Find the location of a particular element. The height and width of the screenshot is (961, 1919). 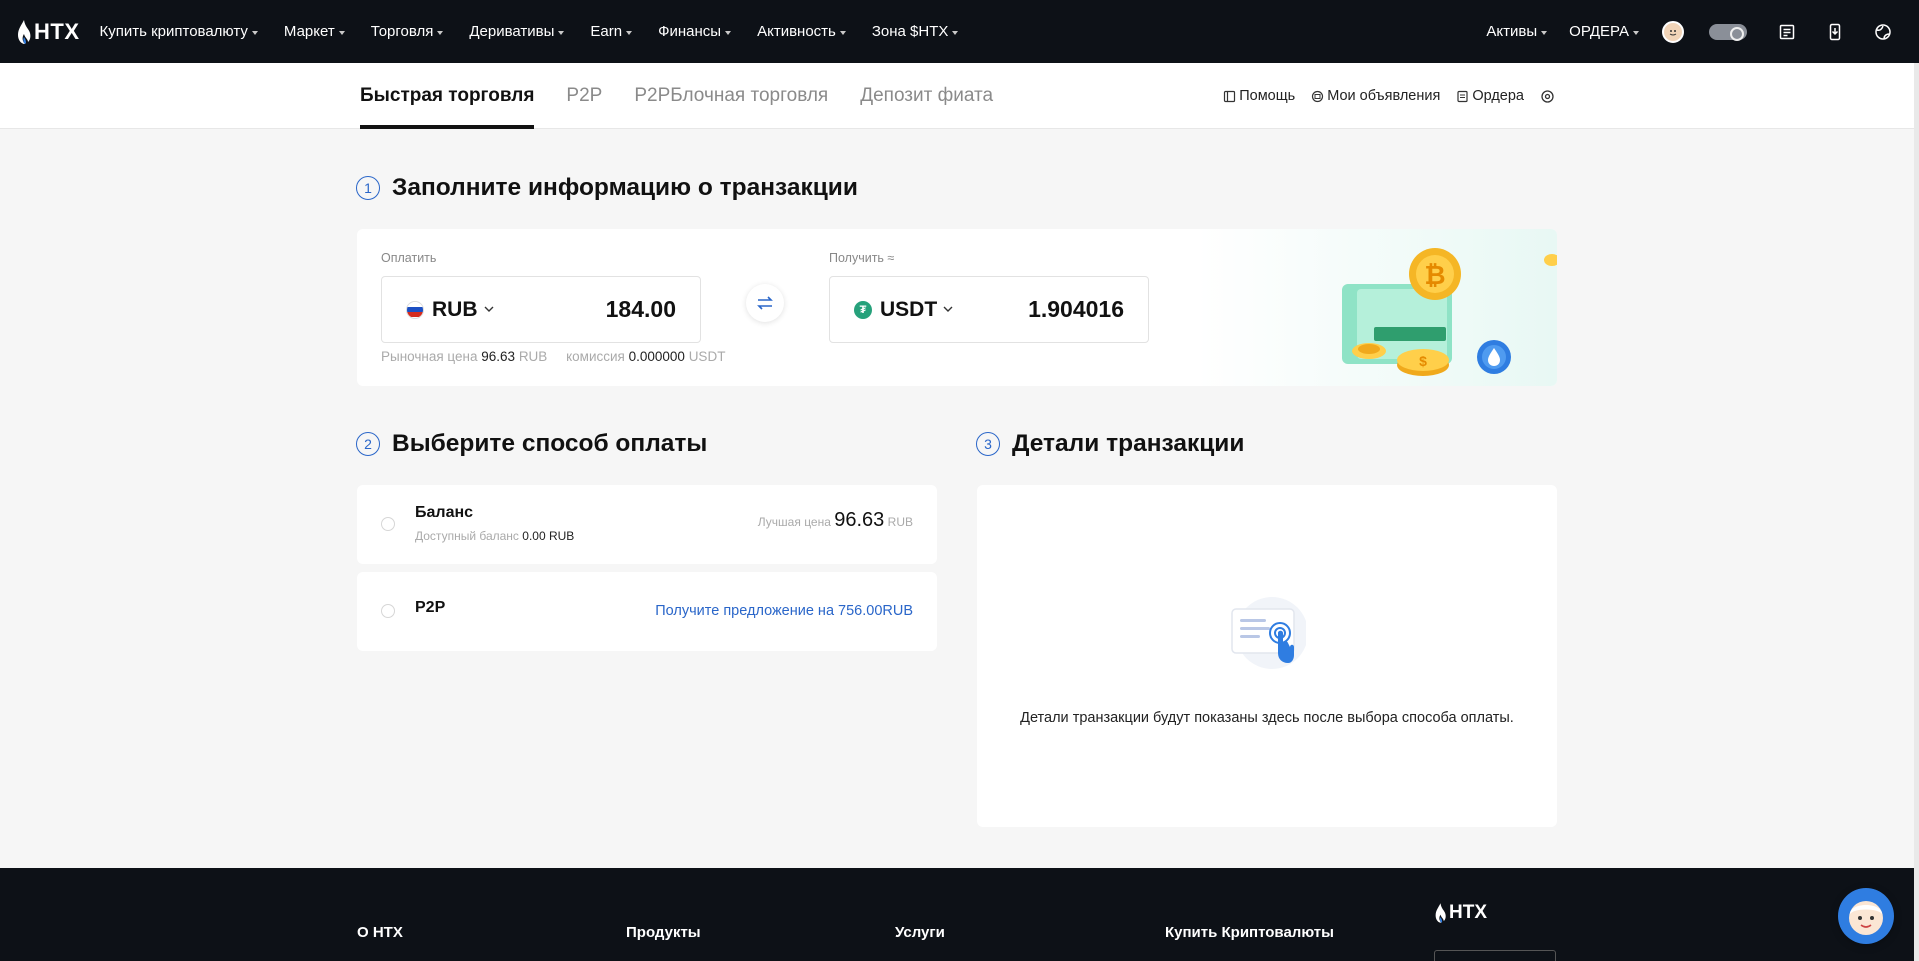

footer-about: О HTX is located at coordinates (380, 932).